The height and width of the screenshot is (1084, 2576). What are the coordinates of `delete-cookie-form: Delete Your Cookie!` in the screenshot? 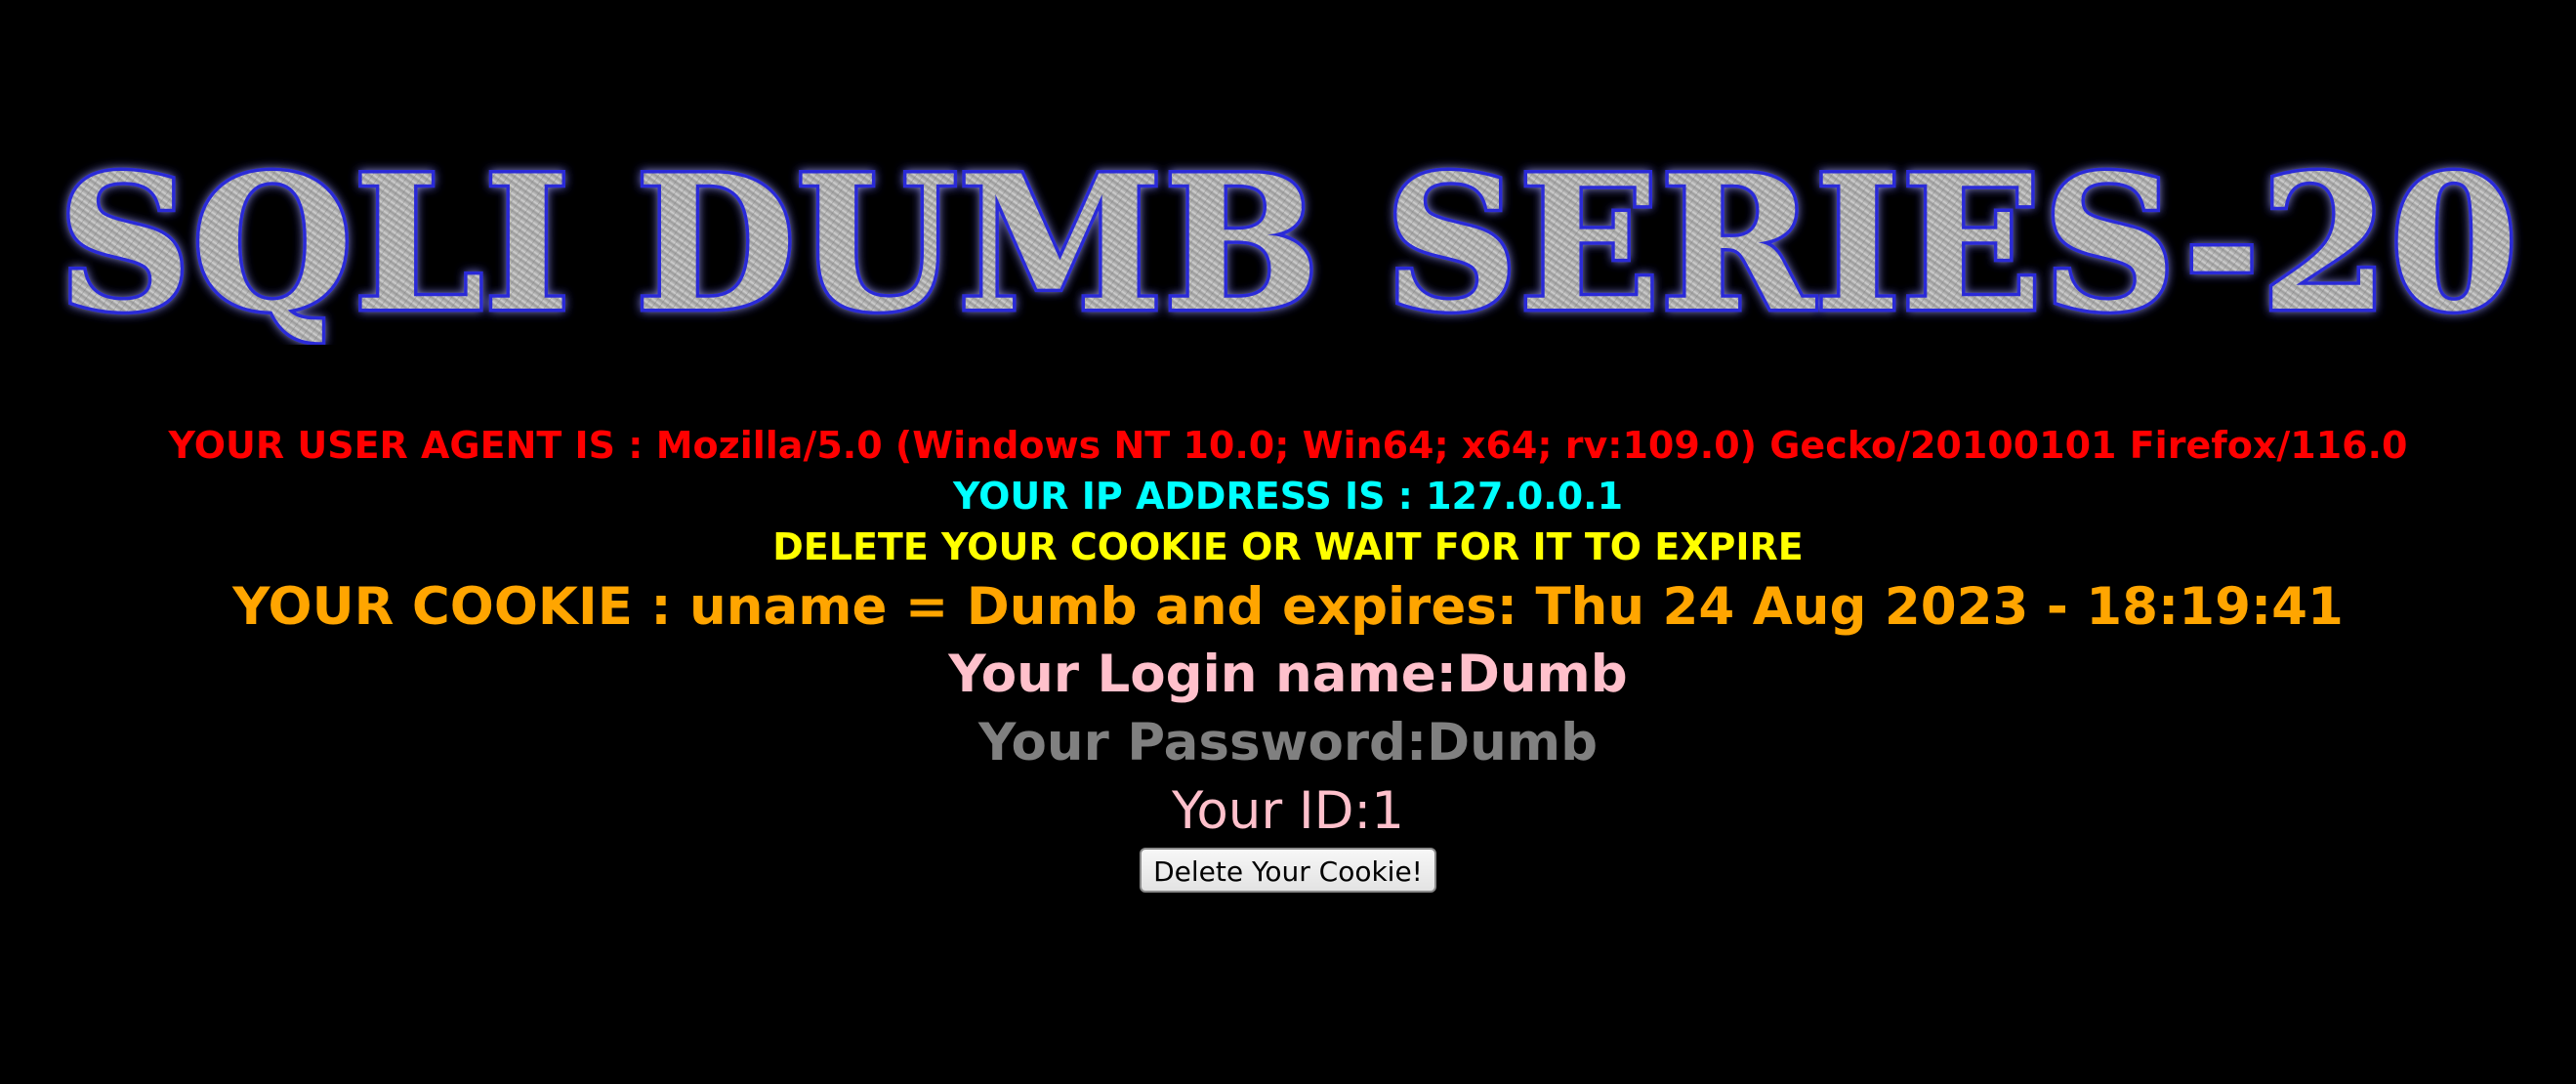 It's located at (1288, 870).